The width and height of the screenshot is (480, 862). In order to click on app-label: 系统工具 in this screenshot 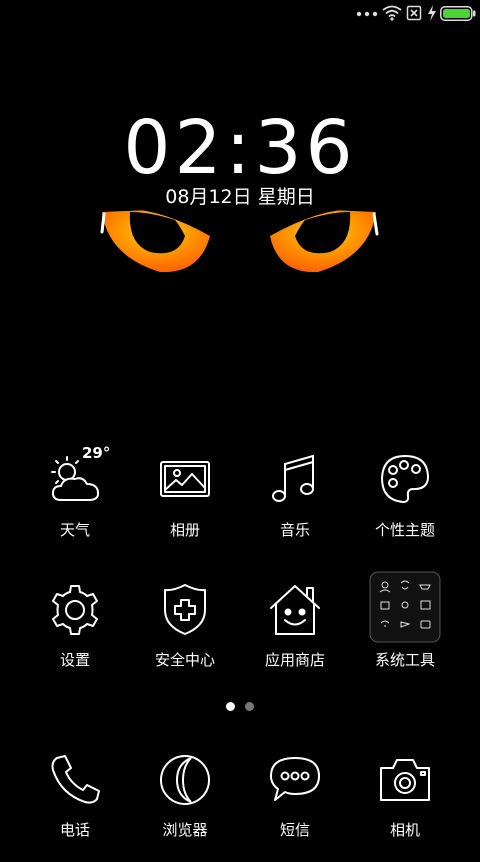, I will do `click(404, 660)`.